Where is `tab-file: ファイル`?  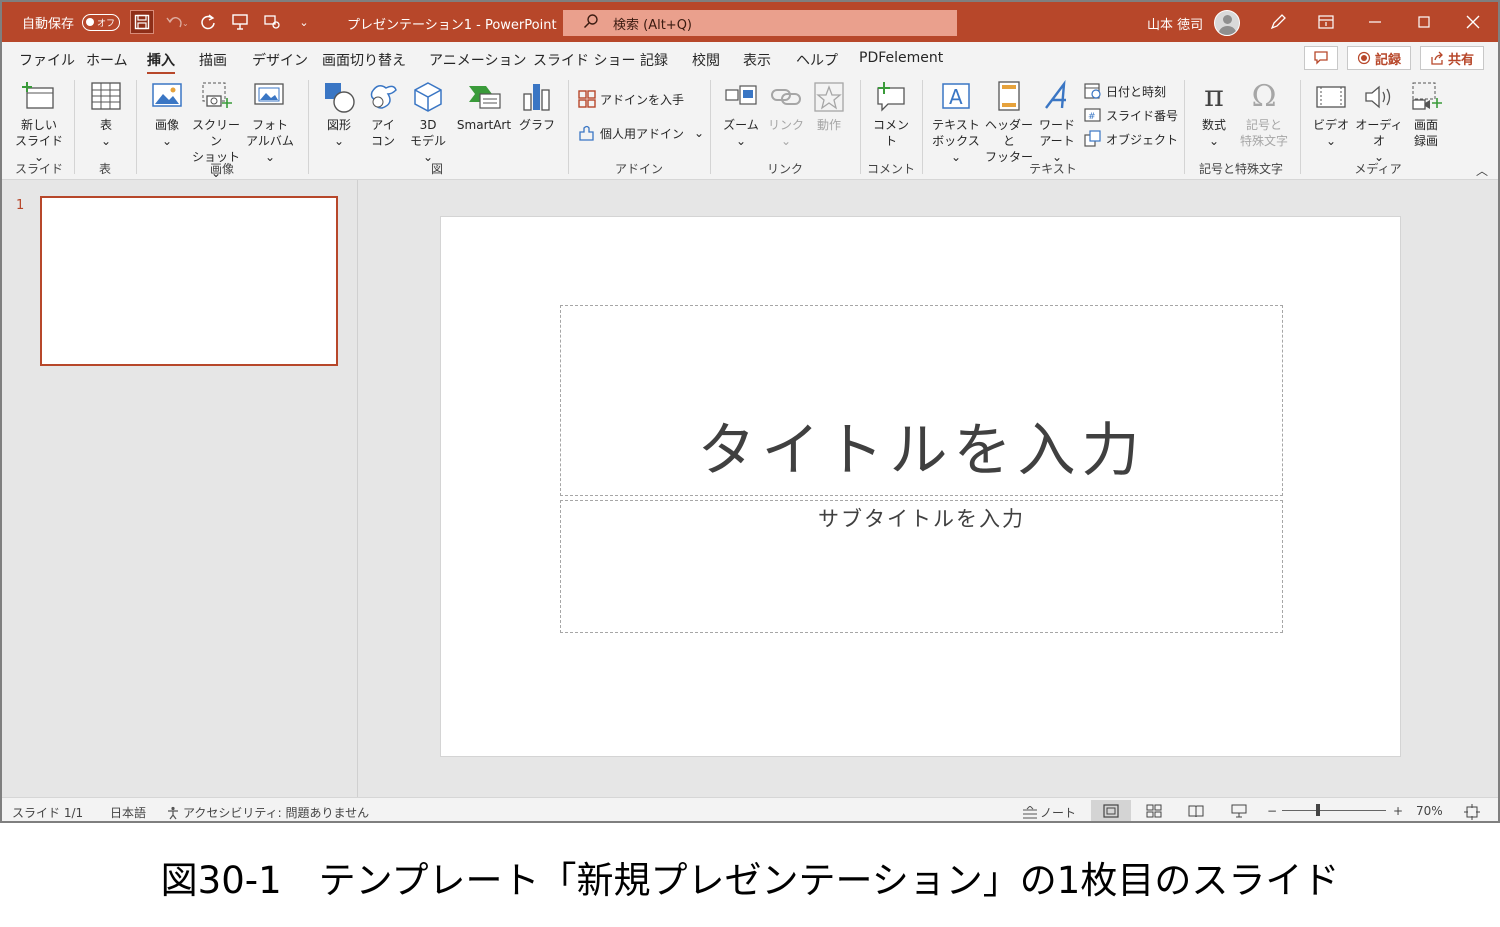
tab-file: ファイル is located at coordinates (47, 60).